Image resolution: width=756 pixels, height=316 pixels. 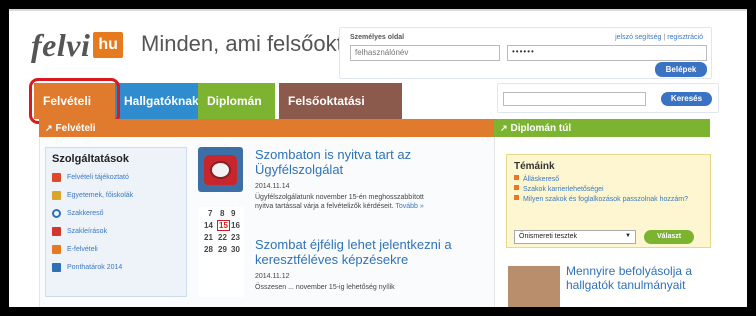 I want to click on e-felveteli-icon, so click(x=56, y=249).